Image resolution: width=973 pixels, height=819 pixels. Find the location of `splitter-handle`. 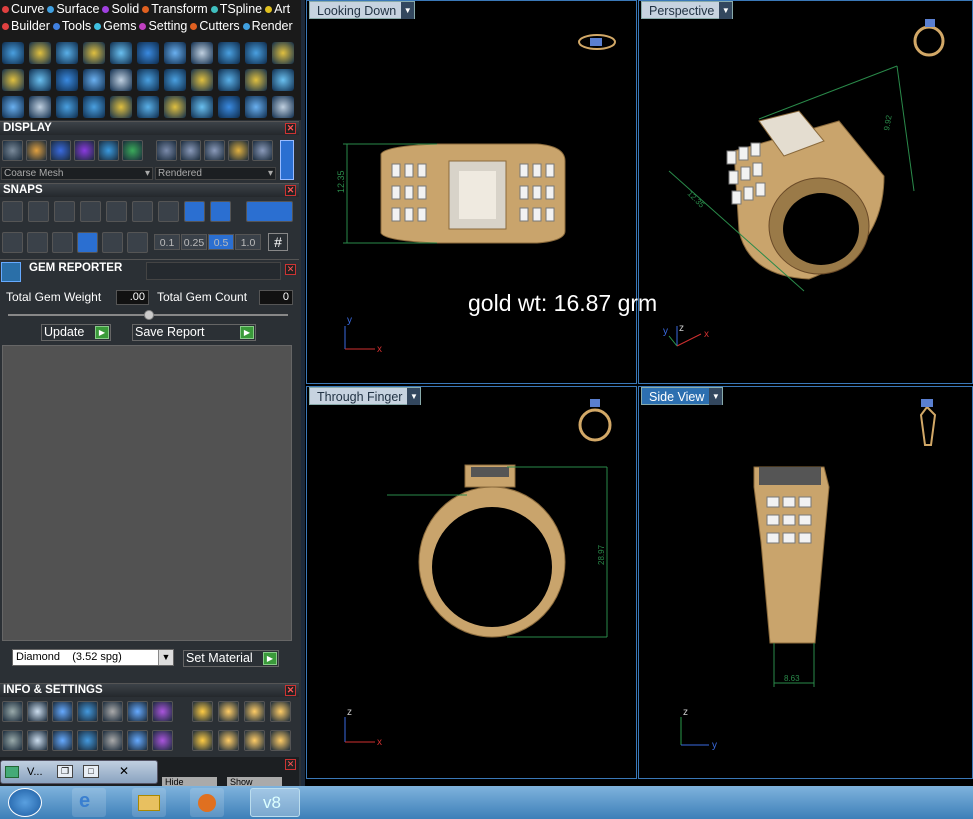

splitter-handle is located at coordinates (149, 315).